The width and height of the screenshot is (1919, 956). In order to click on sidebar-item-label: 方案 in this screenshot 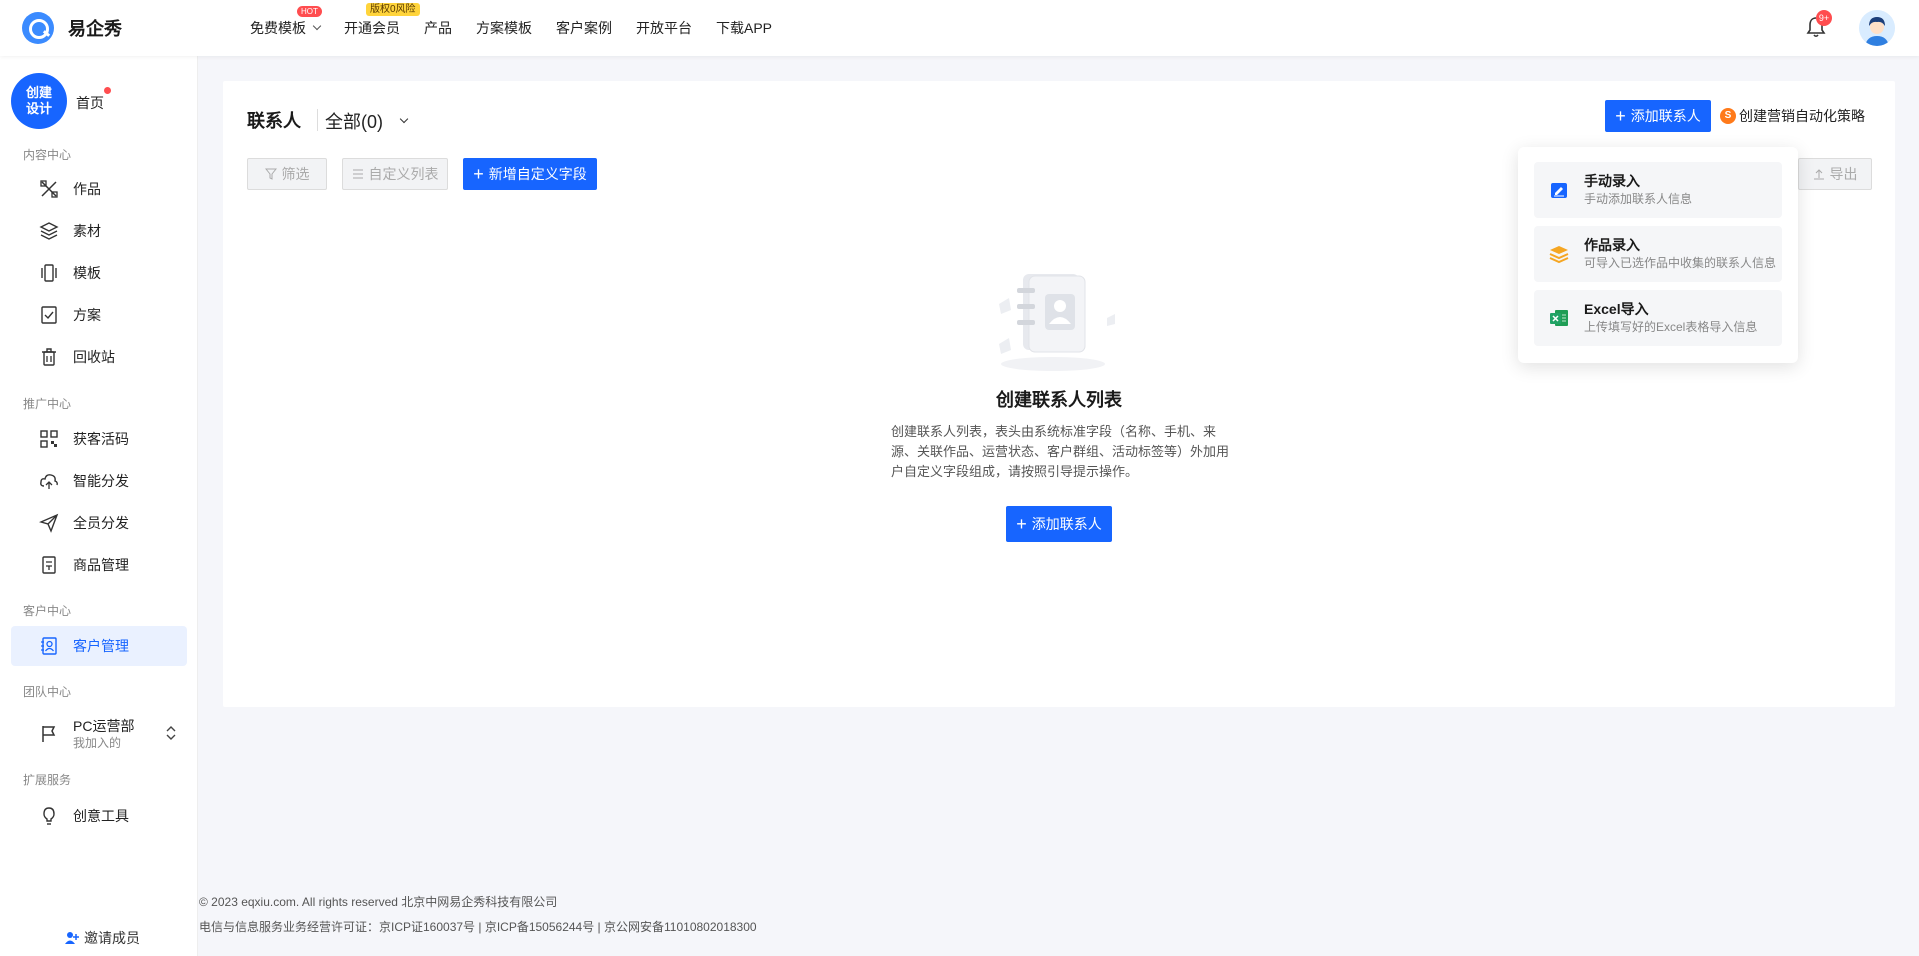, I will do `click(87, 315)`.